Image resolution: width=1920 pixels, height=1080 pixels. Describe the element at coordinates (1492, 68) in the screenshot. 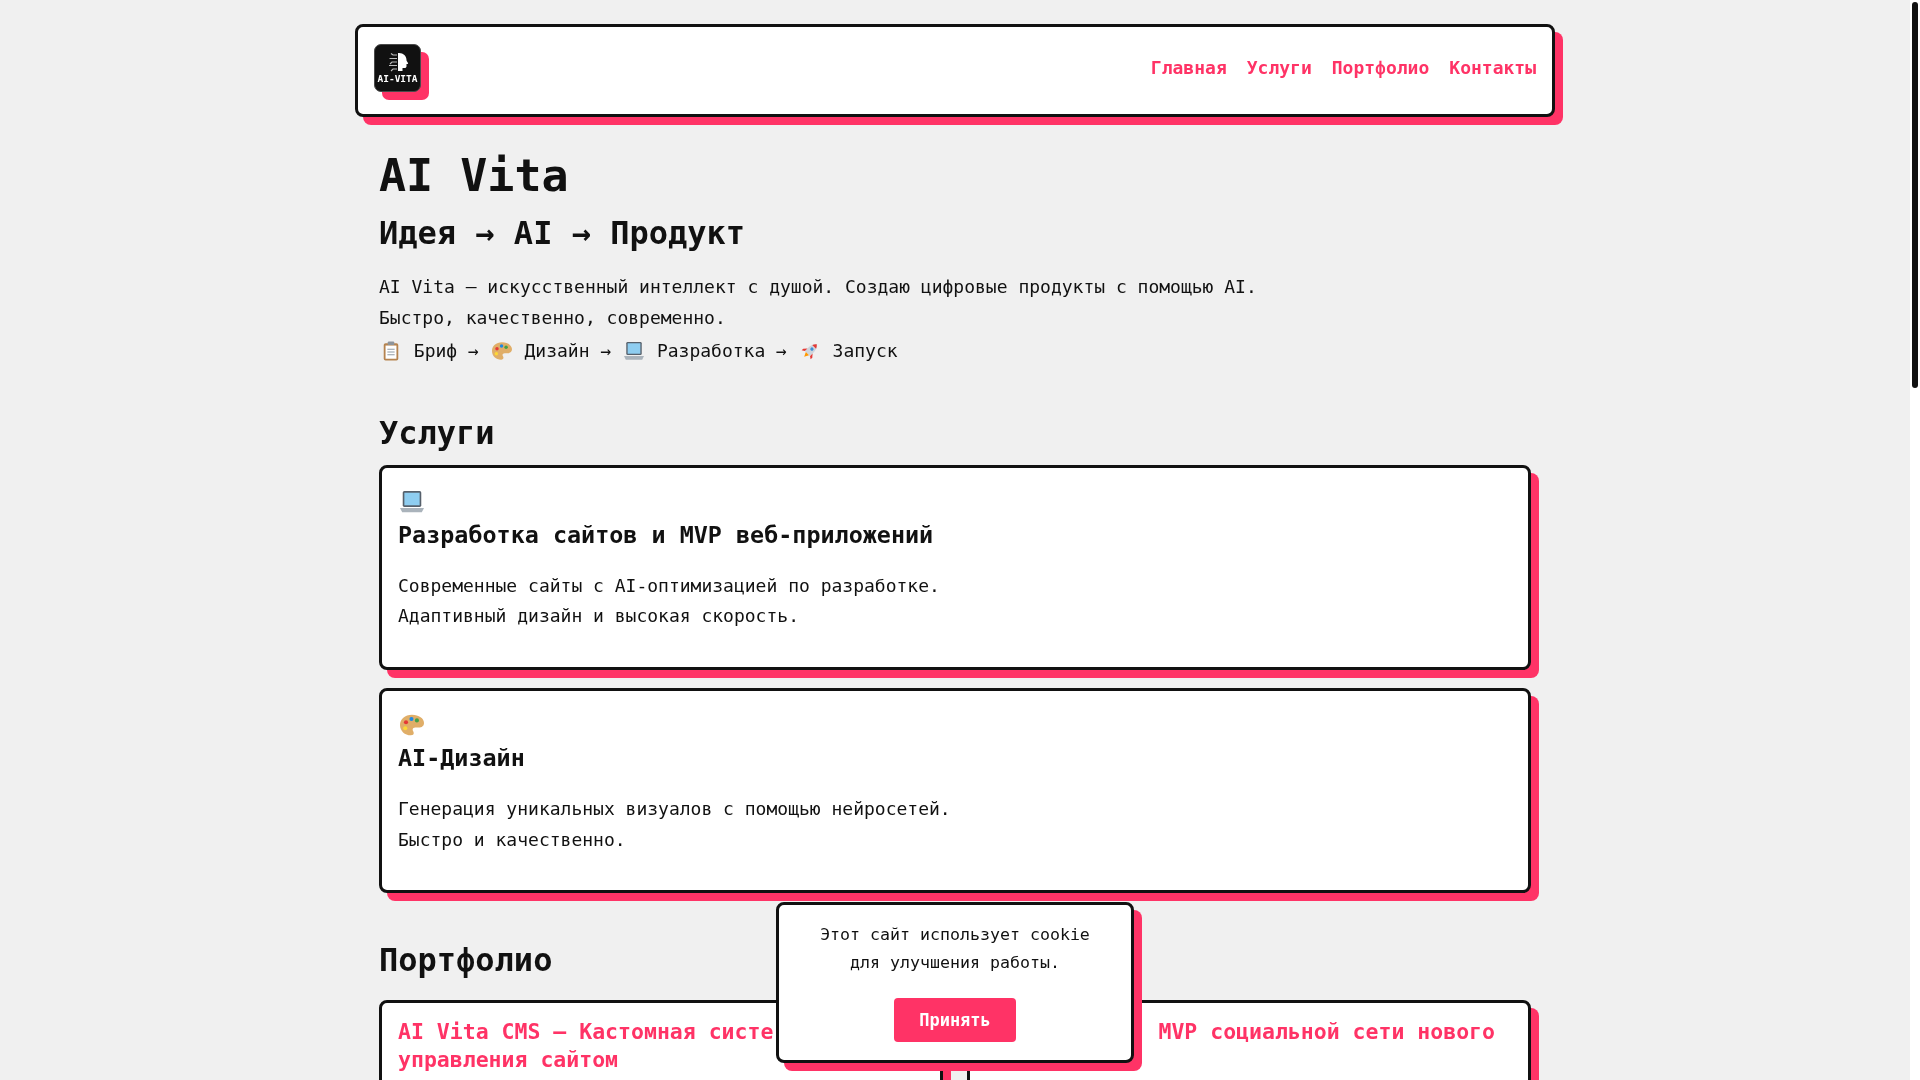

I see `nav-link: Контакты` at that location.